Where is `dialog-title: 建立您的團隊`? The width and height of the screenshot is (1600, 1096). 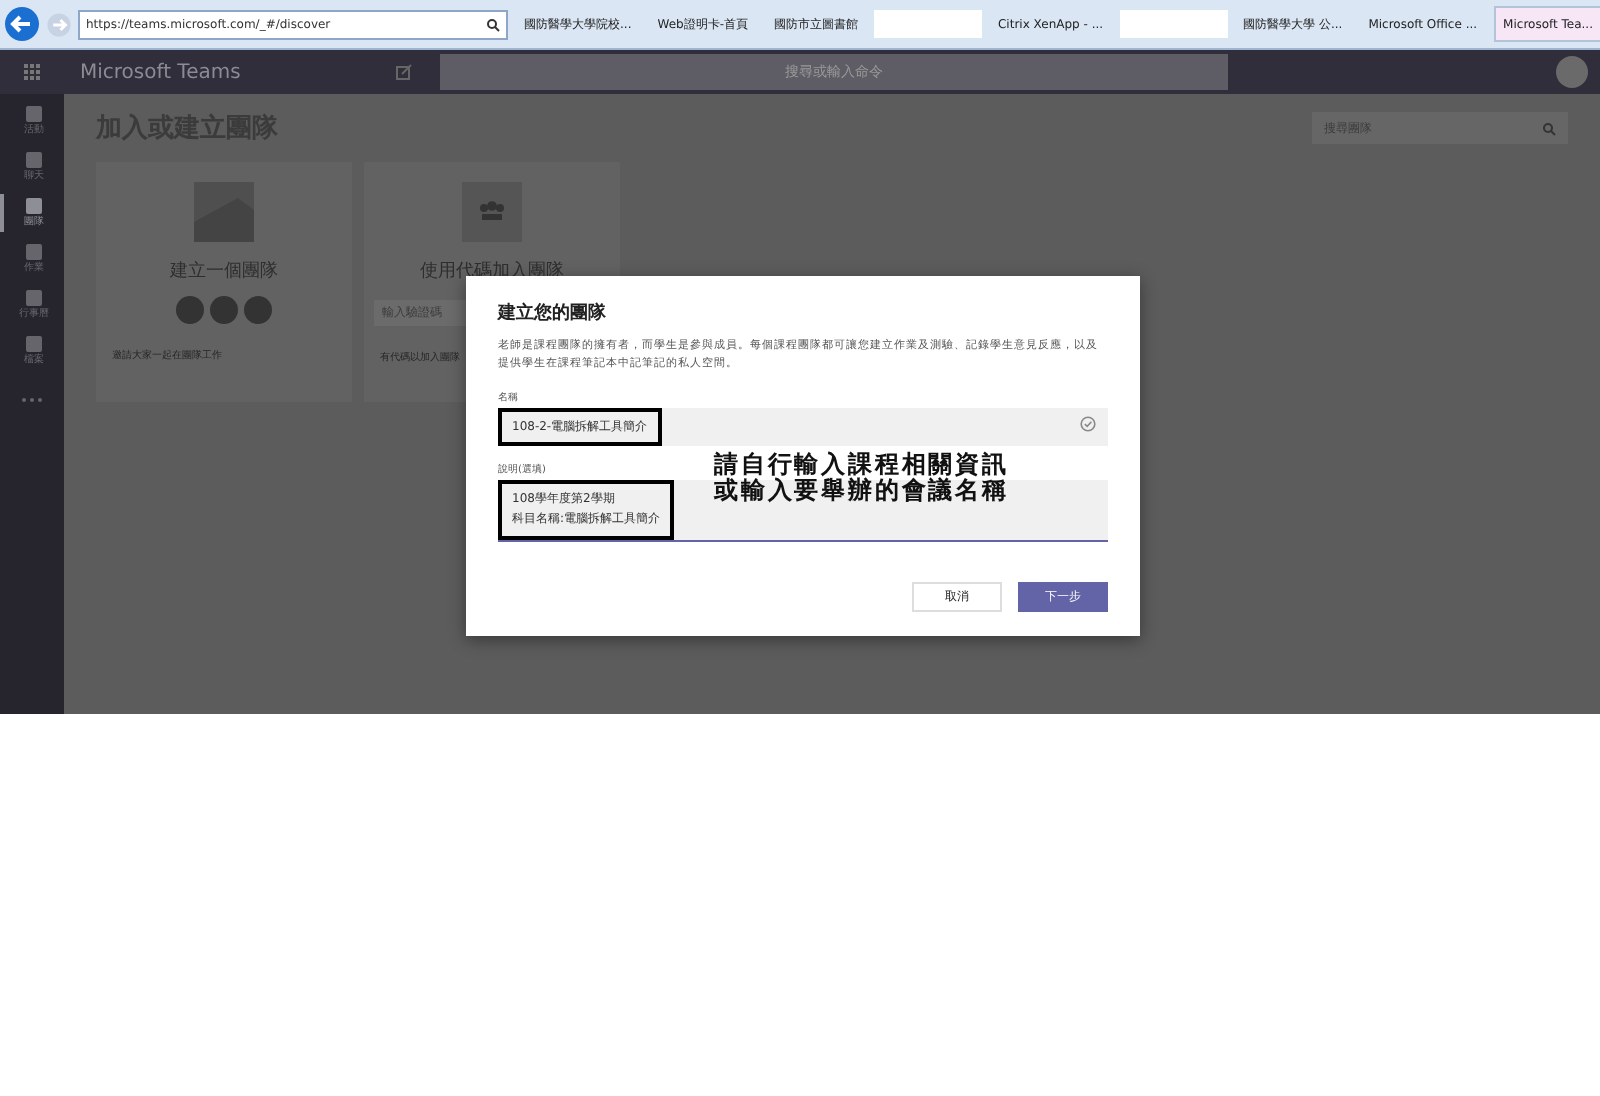 dialog-title: 建立您的團隊 is located at coordinates (553, 313).